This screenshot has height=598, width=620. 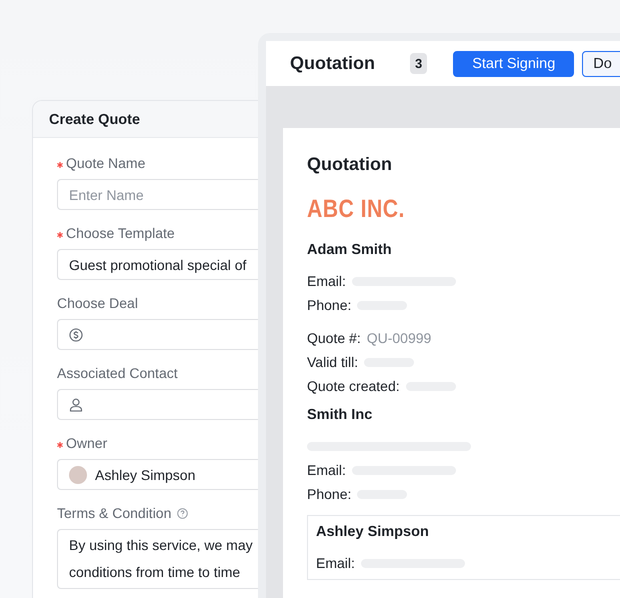 I want to click on owner-select: Ashley Simpson, so click(x=158, y=474).